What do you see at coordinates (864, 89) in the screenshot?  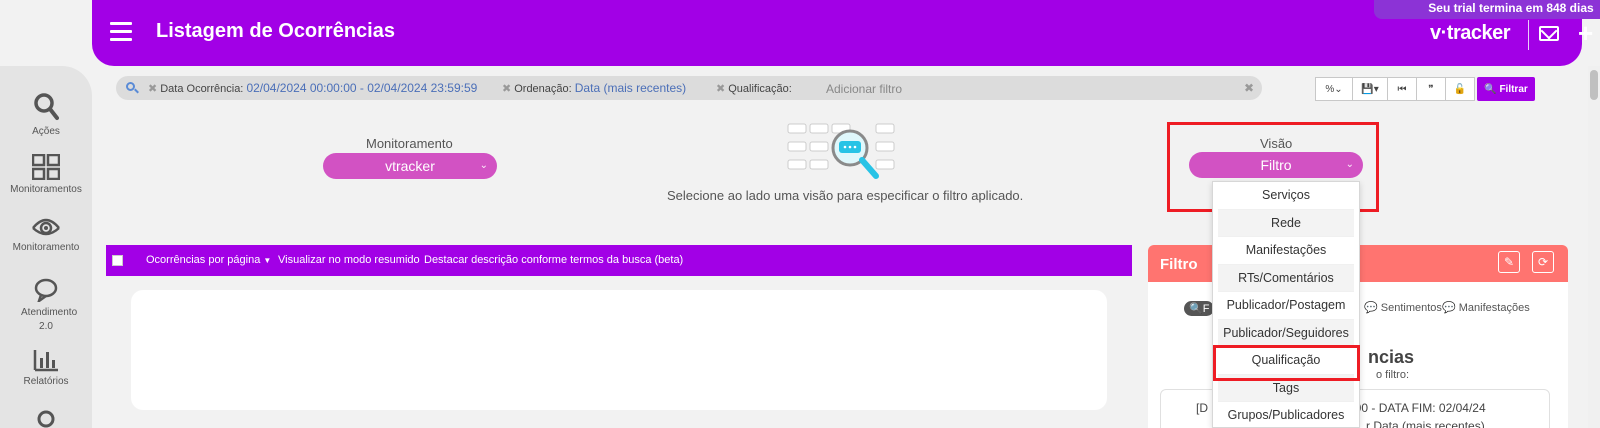 I see `add-filter-input: Adicionar filtro` at bounding box center [864, 89].